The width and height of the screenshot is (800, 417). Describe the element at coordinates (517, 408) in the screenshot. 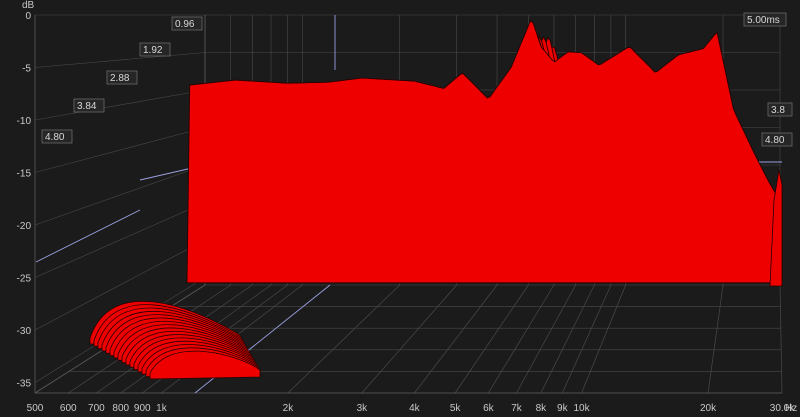

I see `x-tick-label: 7k` at that location.